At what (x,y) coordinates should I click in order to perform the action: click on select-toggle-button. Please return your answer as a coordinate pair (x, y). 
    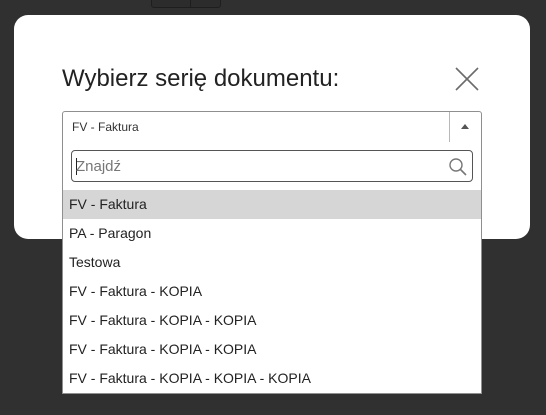
    Looking at the image, I should click on (465, 127).